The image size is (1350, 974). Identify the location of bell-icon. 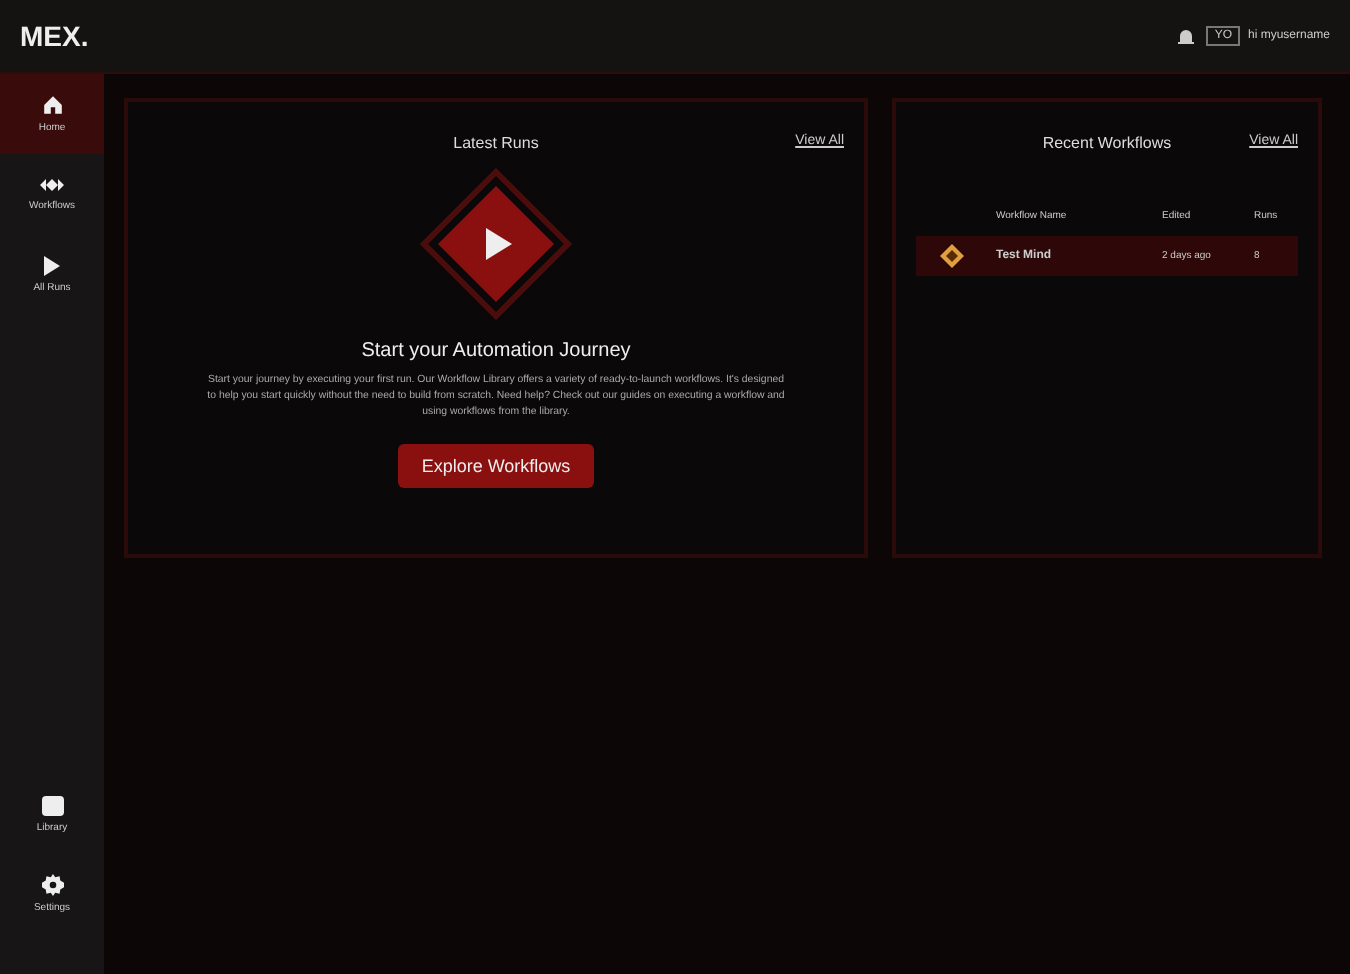
(1186, 36).